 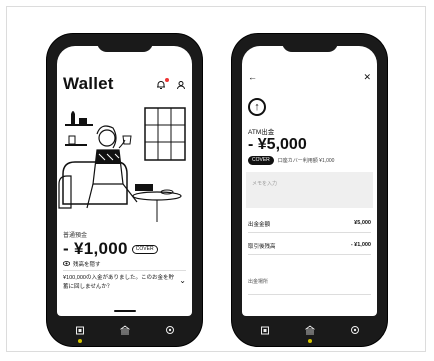 What do you see at coordinates (309, 224) in the screenshot?
I see `detail-row: 出金金額 ¥5,000` at bounding box center [309, 224].